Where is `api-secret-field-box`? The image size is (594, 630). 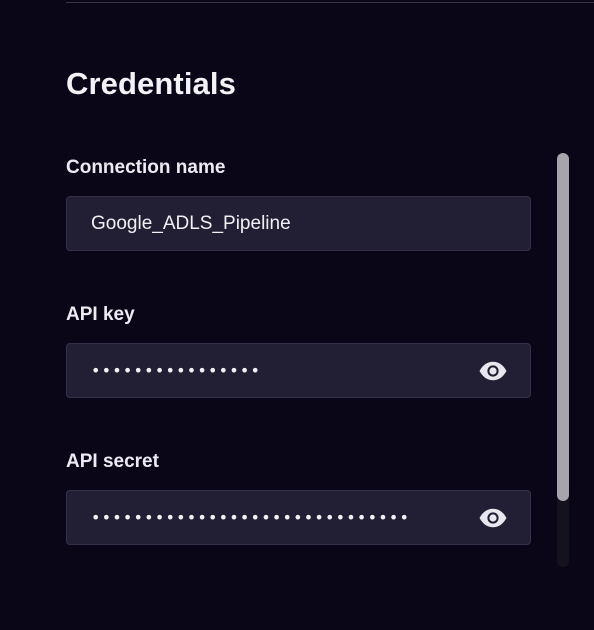 api-secret-field-box is located at coordinates (298, 517).